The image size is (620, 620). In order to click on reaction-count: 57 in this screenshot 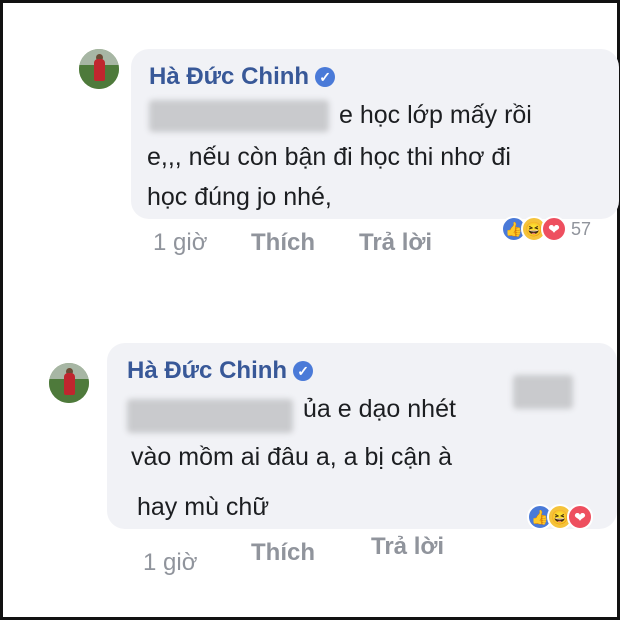, I will do `click(581, 228)`.